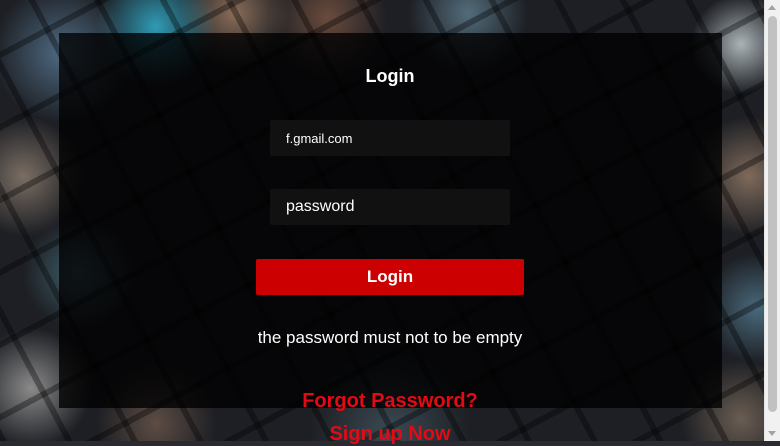 The width and height of the screenshot is (780, 446). What do you see at coordinates (390, 401) in the screenshot?
I see `forgot-password-link: Forgot Password?` at bounding box center [390, 401].